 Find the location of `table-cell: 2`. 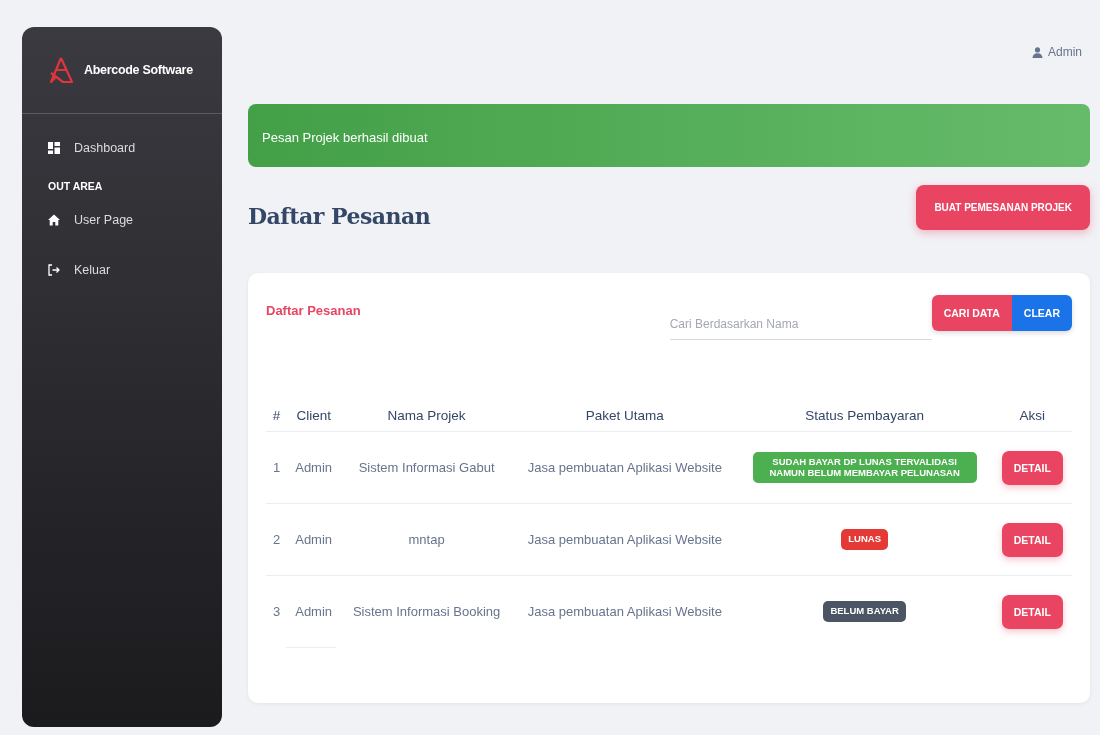

table-cell: 2 is located at coordinates (277, 539).